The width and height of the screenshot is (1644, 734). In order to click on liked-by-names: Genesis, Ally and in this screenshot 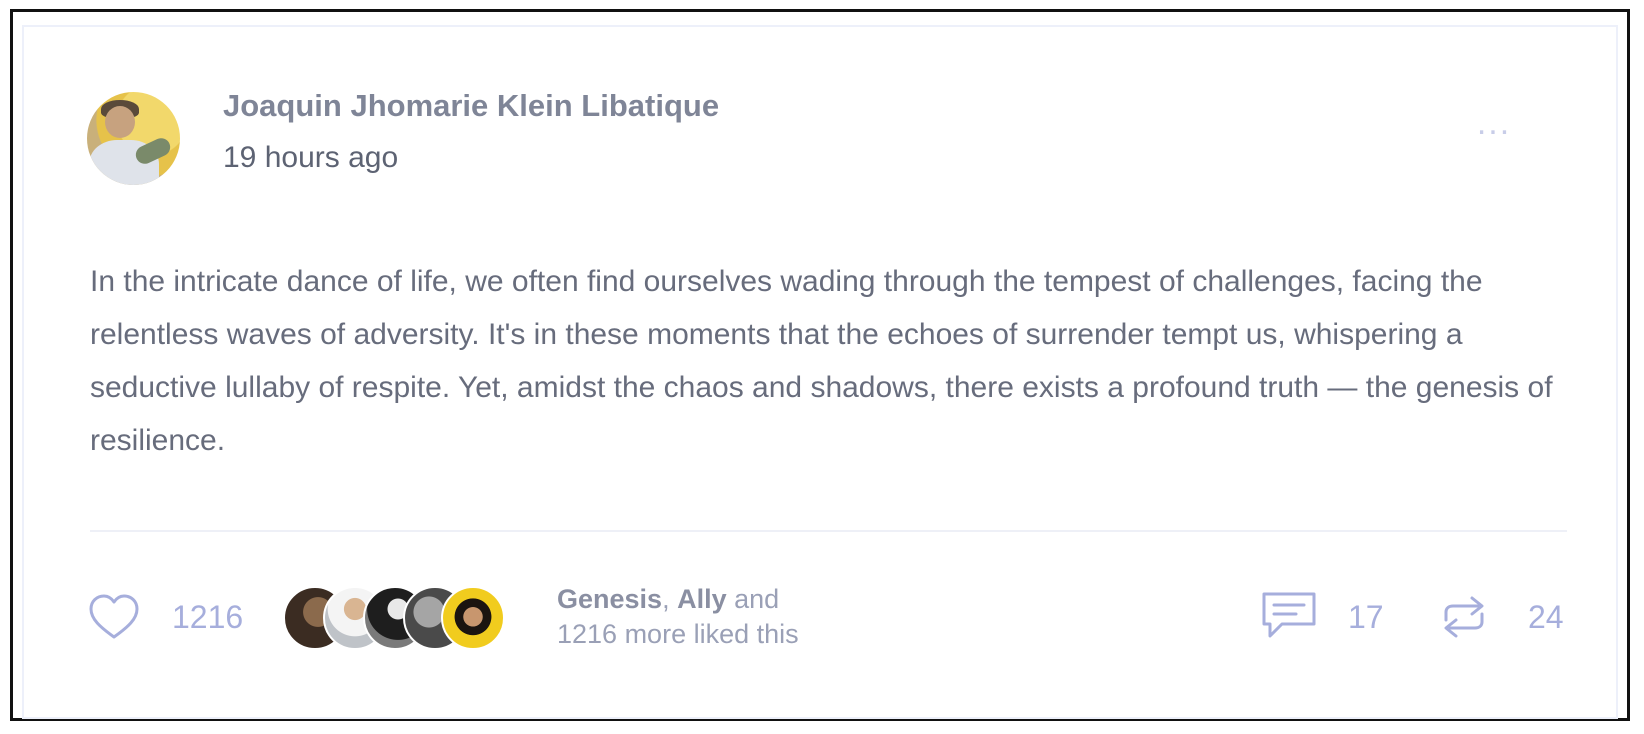, I will do `click(678, 599)`.